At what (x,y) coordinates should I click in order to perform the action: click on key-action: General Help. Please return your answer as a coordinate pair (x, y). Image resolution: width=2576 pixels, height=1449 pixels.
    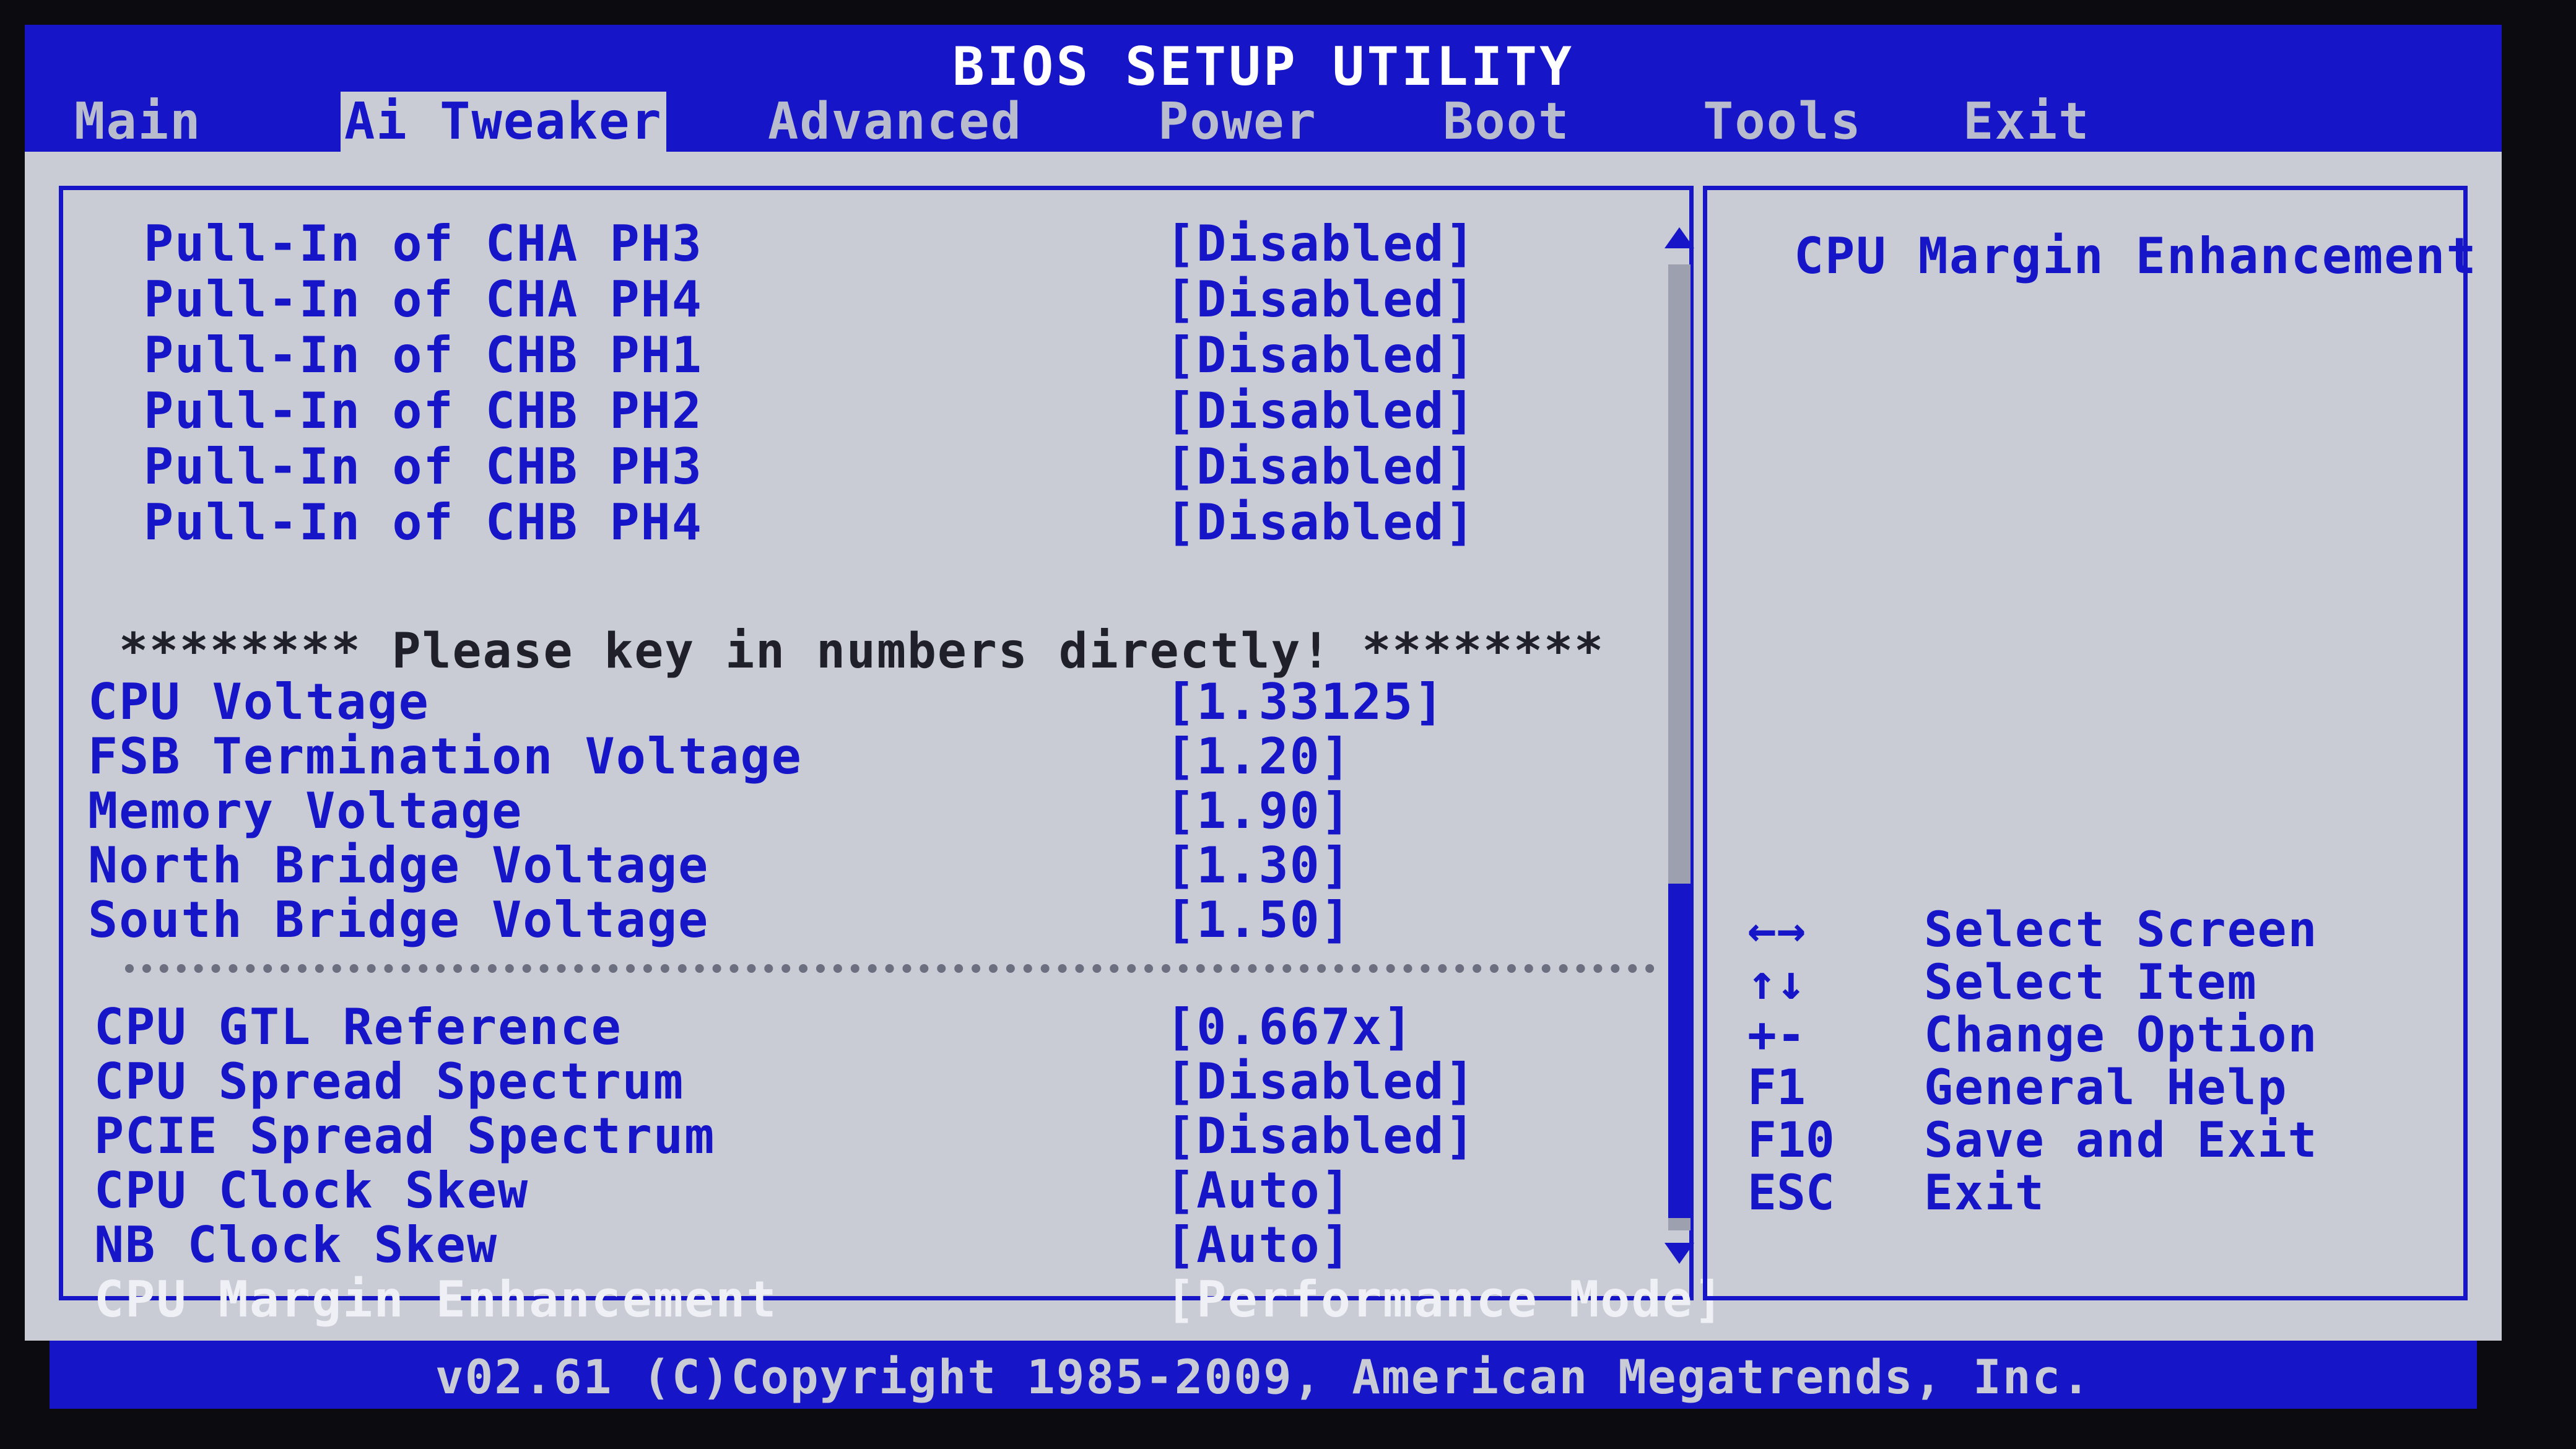
    Looking at the image, I should click on (2106, 1088).